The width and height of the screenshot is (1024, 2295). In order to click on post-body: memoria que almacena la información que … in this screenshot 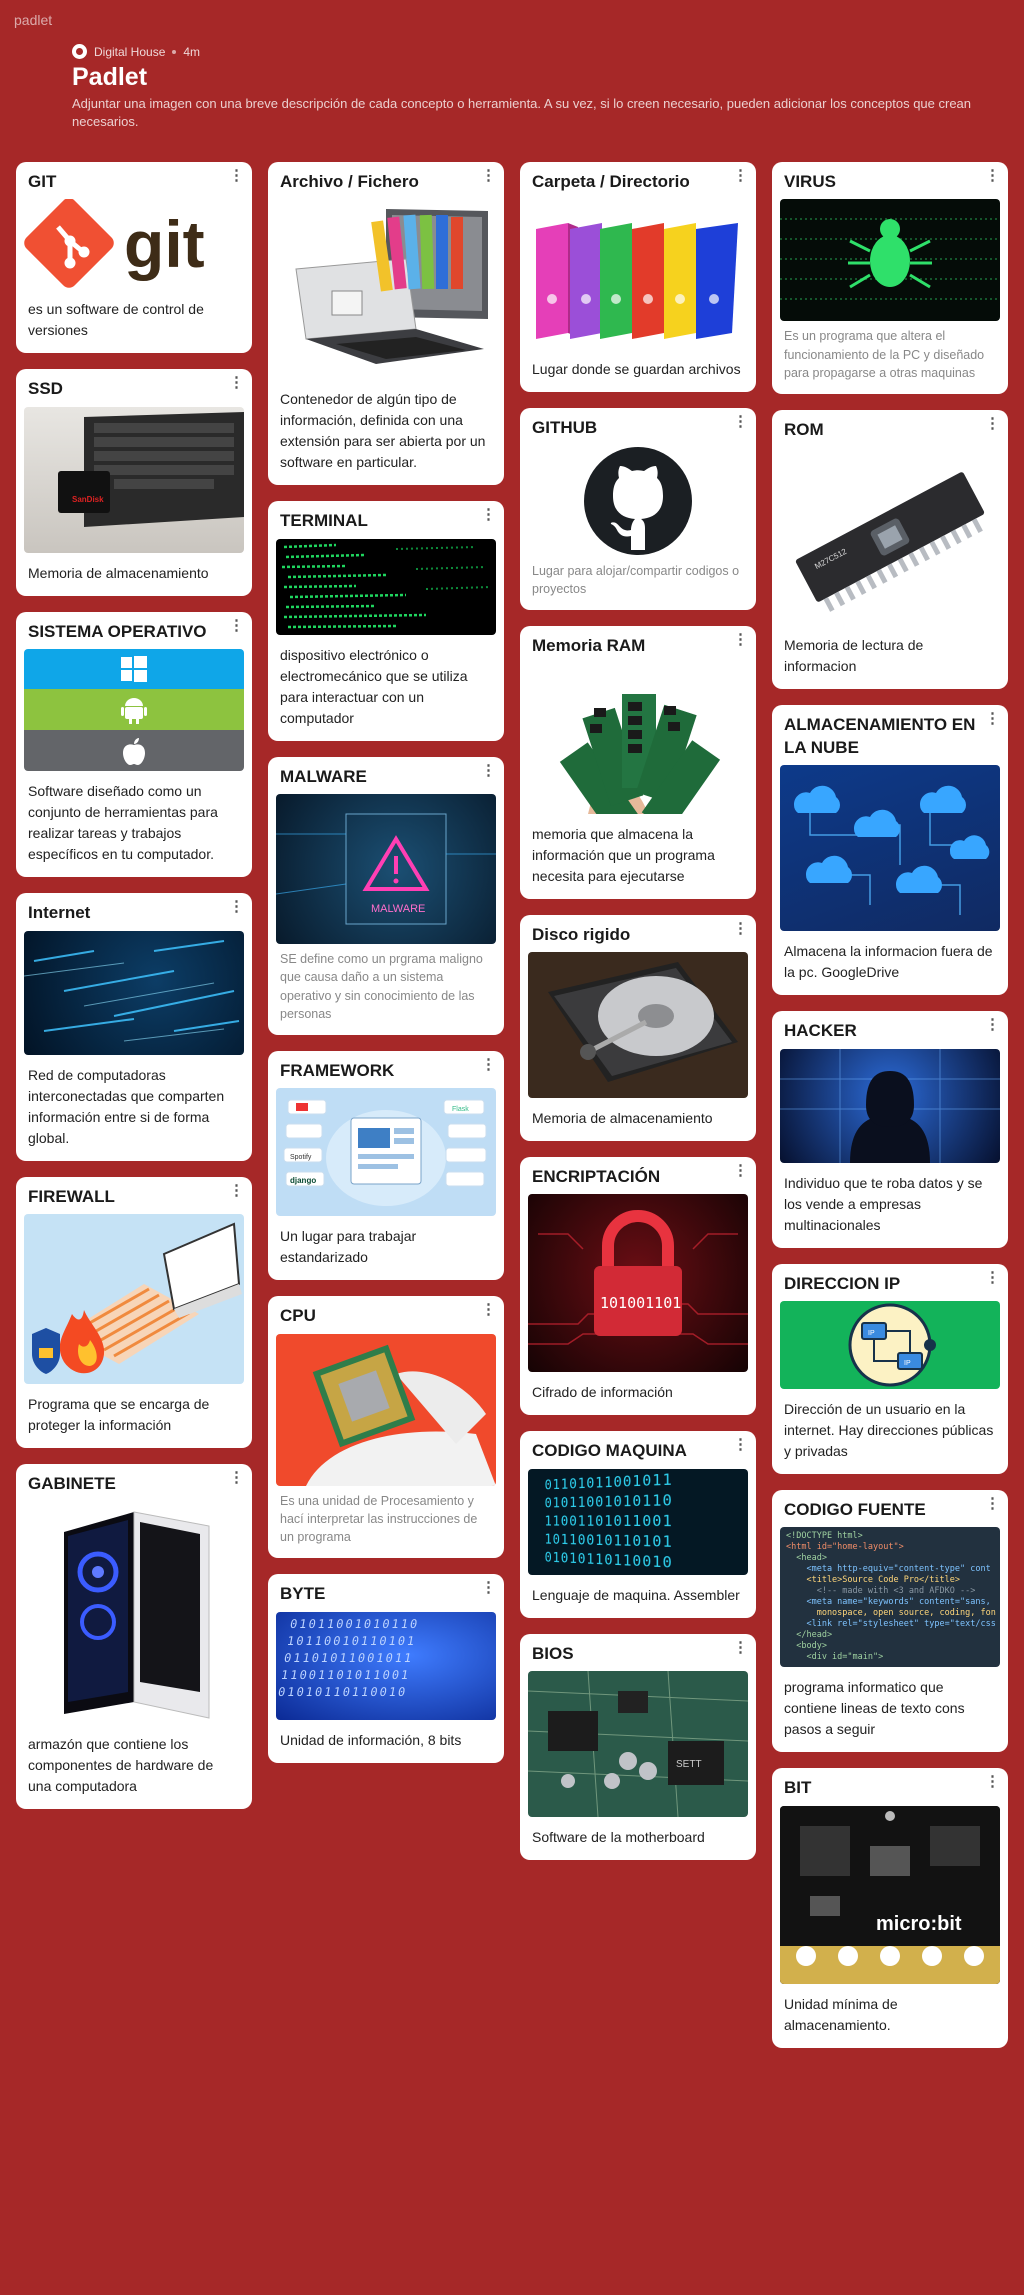, I will do `click(623, 854)`.